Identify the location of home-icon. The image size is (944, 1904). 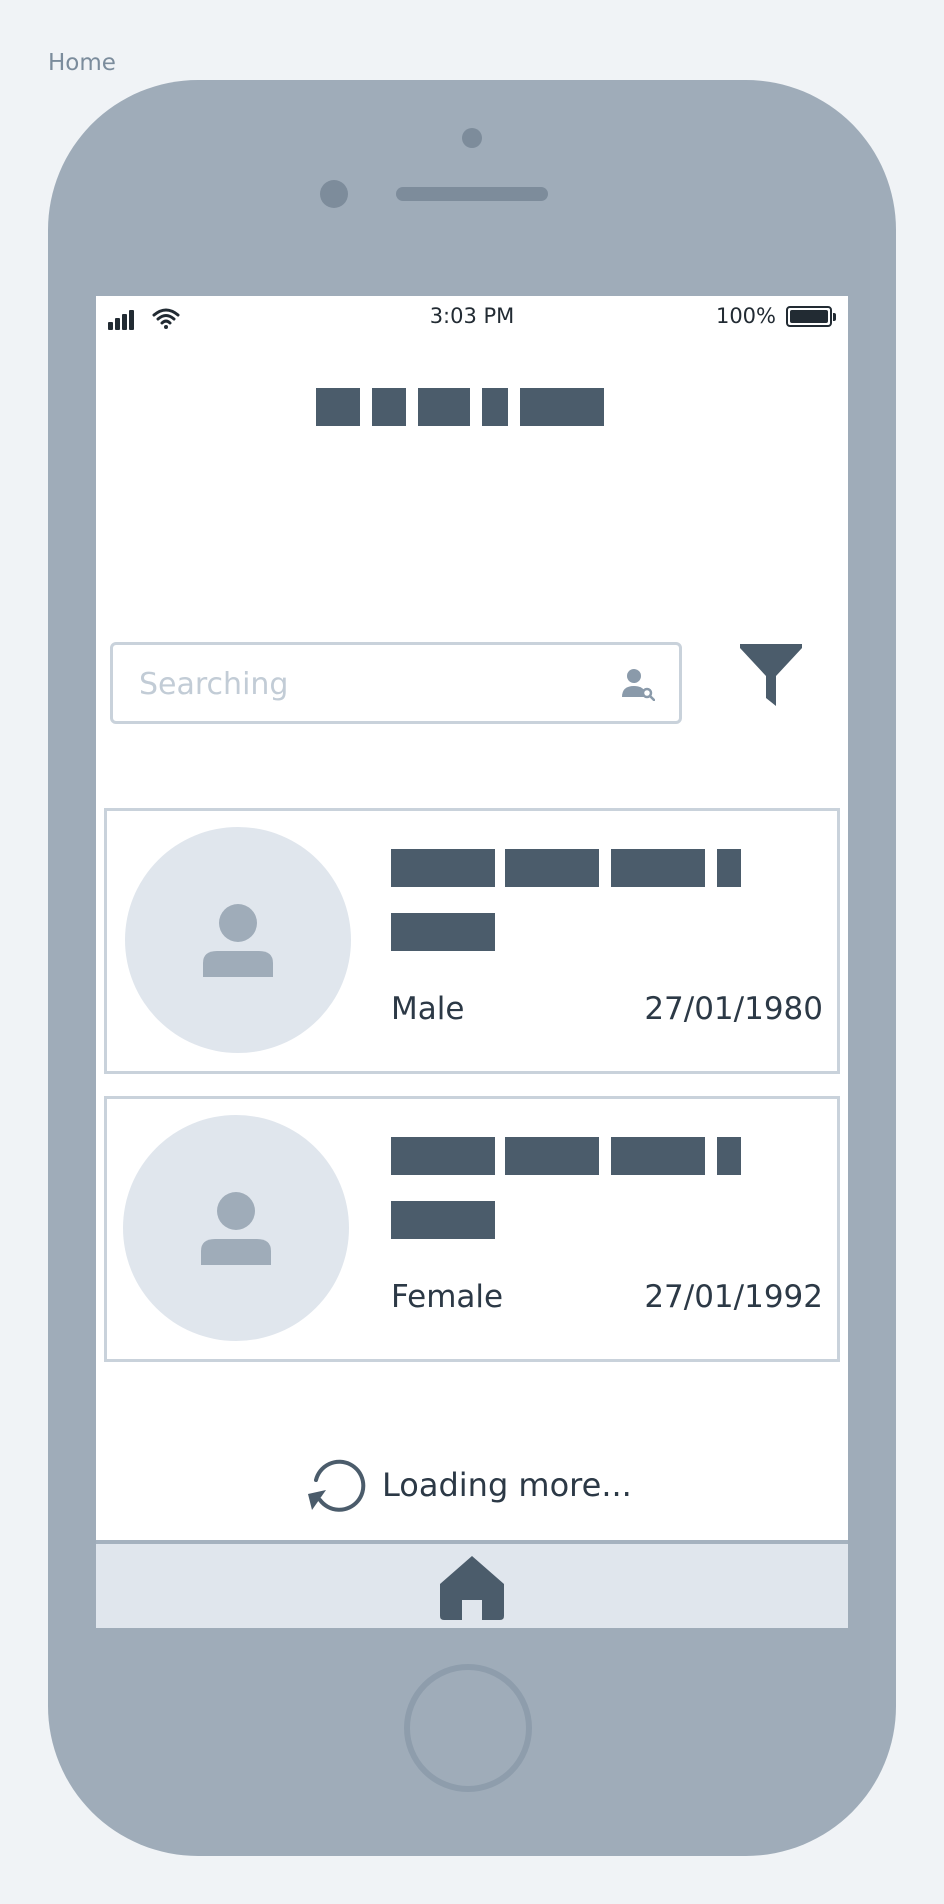
(472, 1587).